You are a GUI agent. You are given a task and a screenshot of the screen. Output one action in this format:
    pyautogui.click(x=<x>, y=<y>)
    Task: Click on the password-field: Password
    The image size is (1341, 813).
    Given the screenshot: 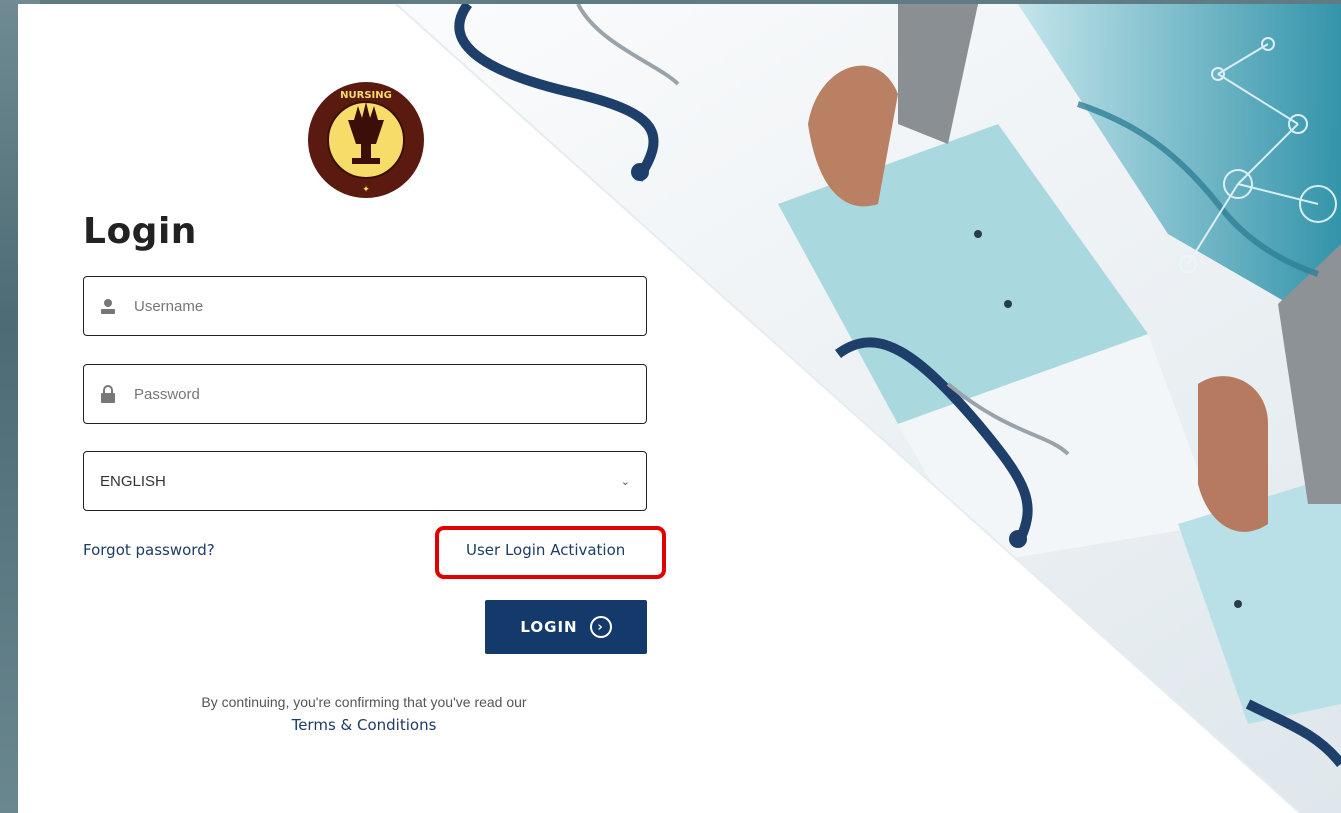 What is the action you would take?
    pyautogui.click(x=365, y=394)
    